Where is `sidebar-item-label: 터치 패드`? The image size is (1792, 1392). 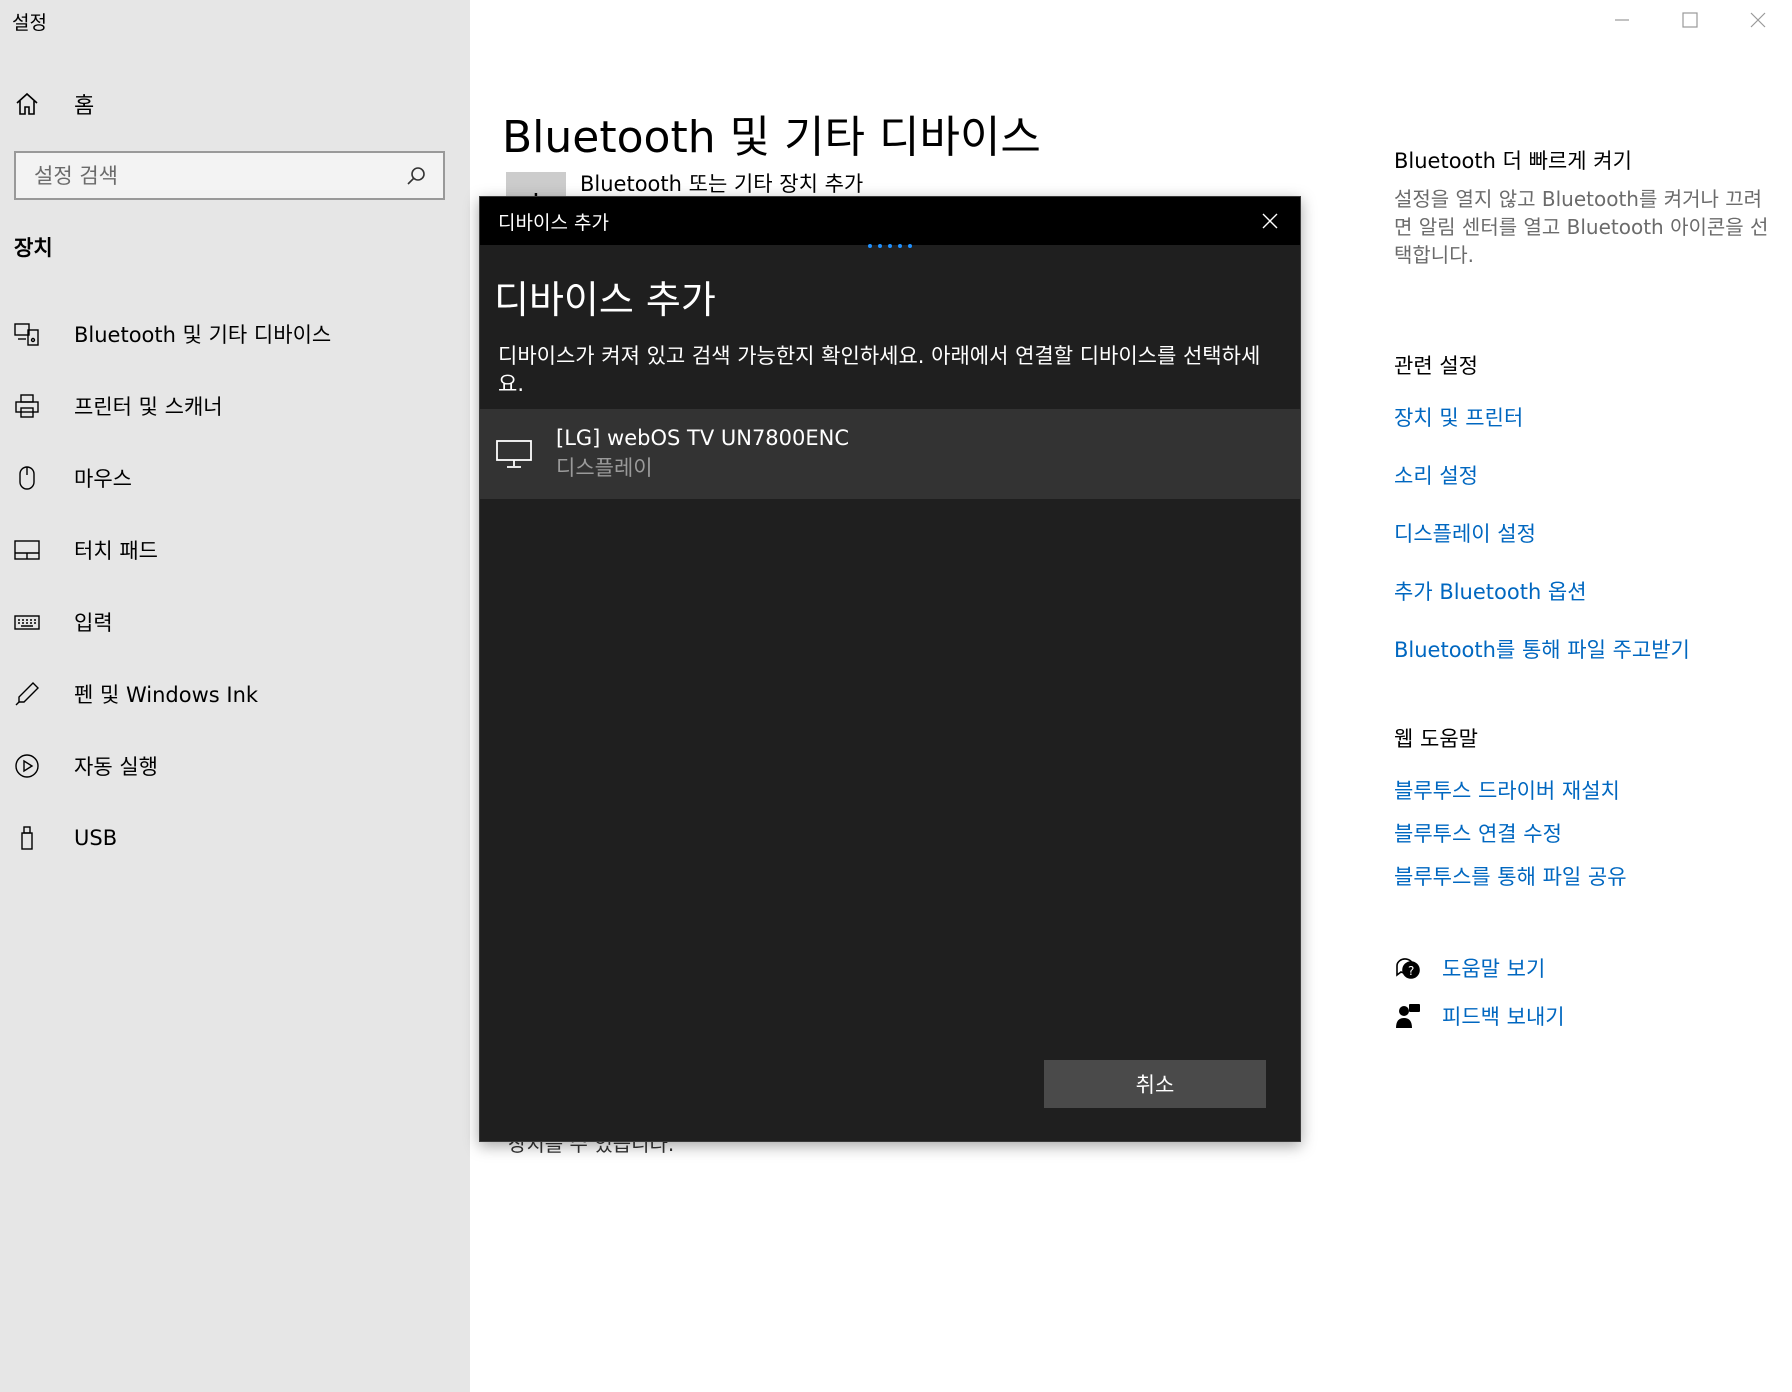 sidebar-item-label: 터치 패드 is located at coordinates (116, 551).